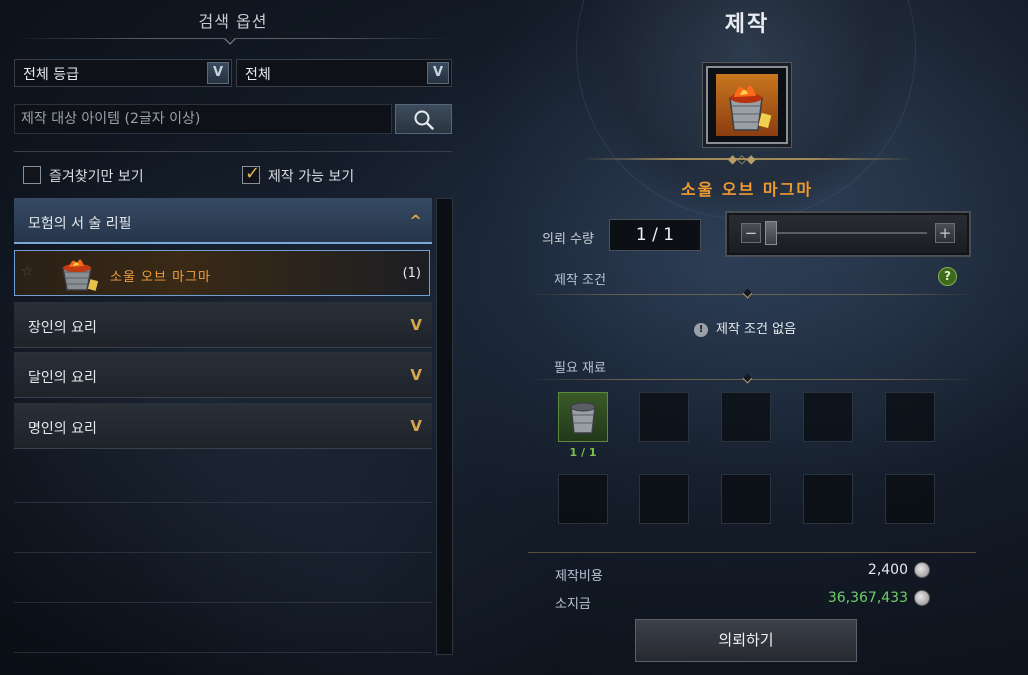 This screenshot has width=1028, height=675. I want to click on grade-select-value: 전체 등급, so click(51, 75).